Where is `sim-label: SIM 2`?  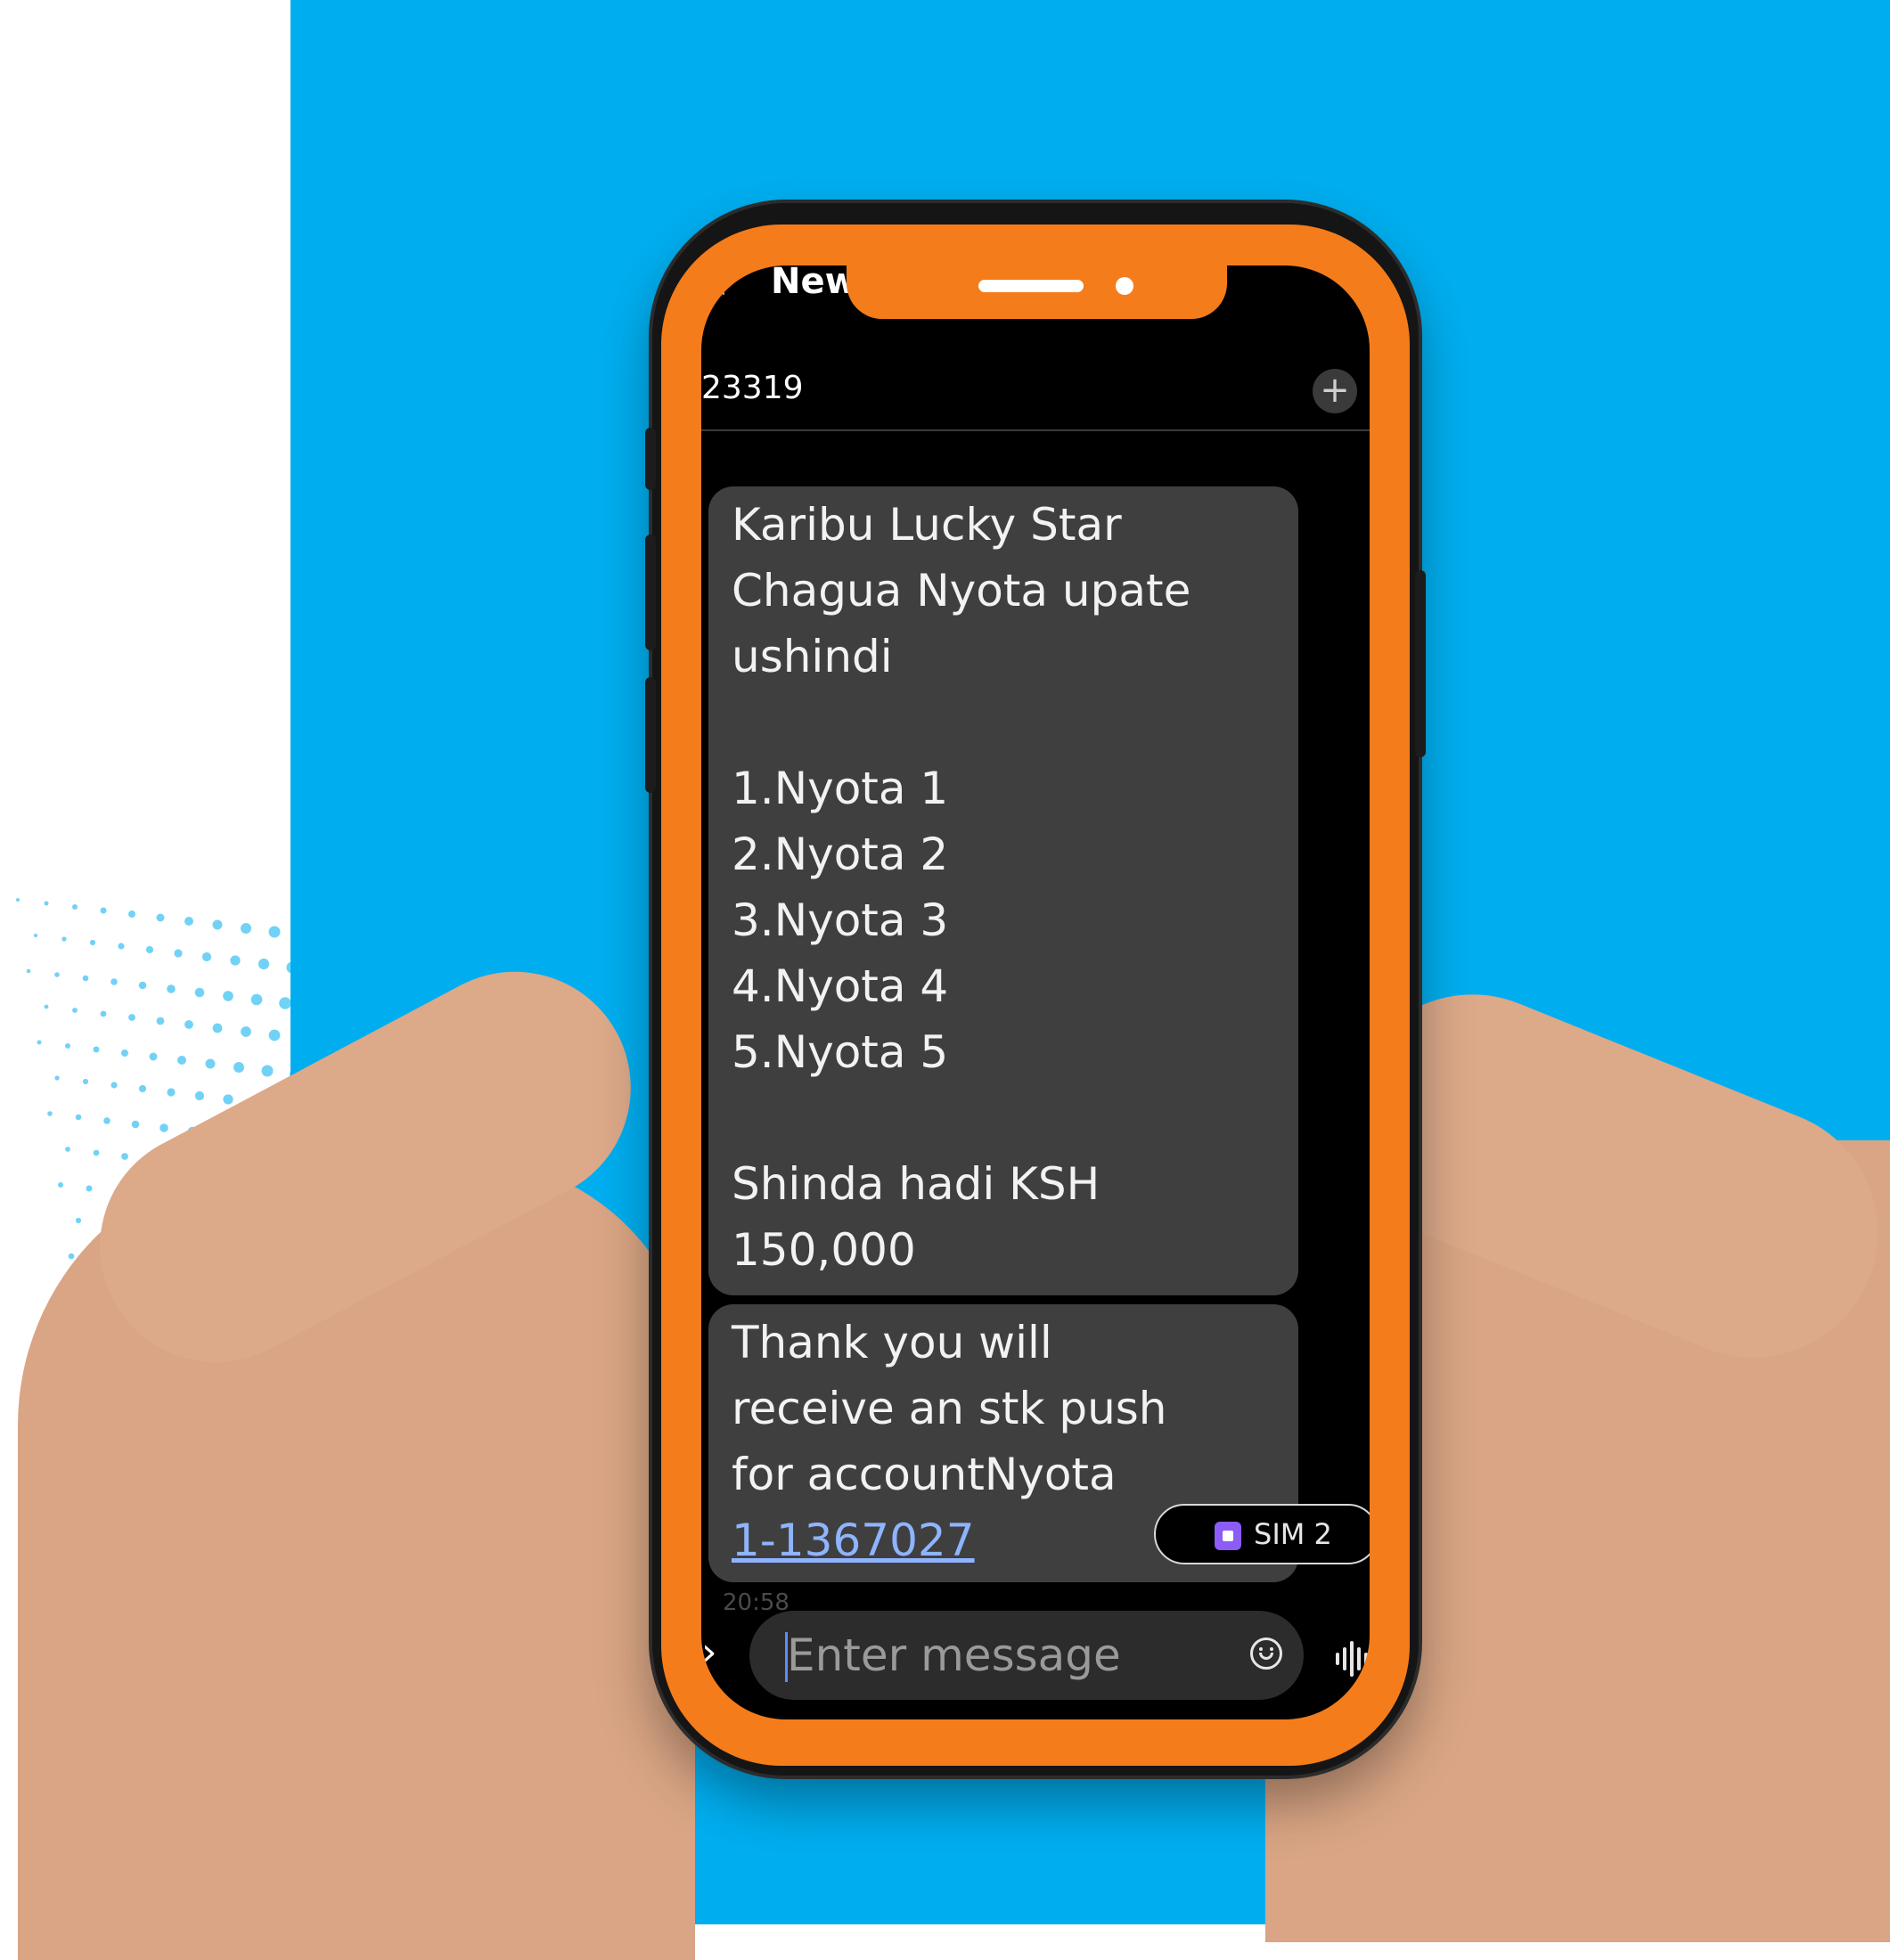 sim-label: SIM 2 is located at coordinates (1293, 1534).